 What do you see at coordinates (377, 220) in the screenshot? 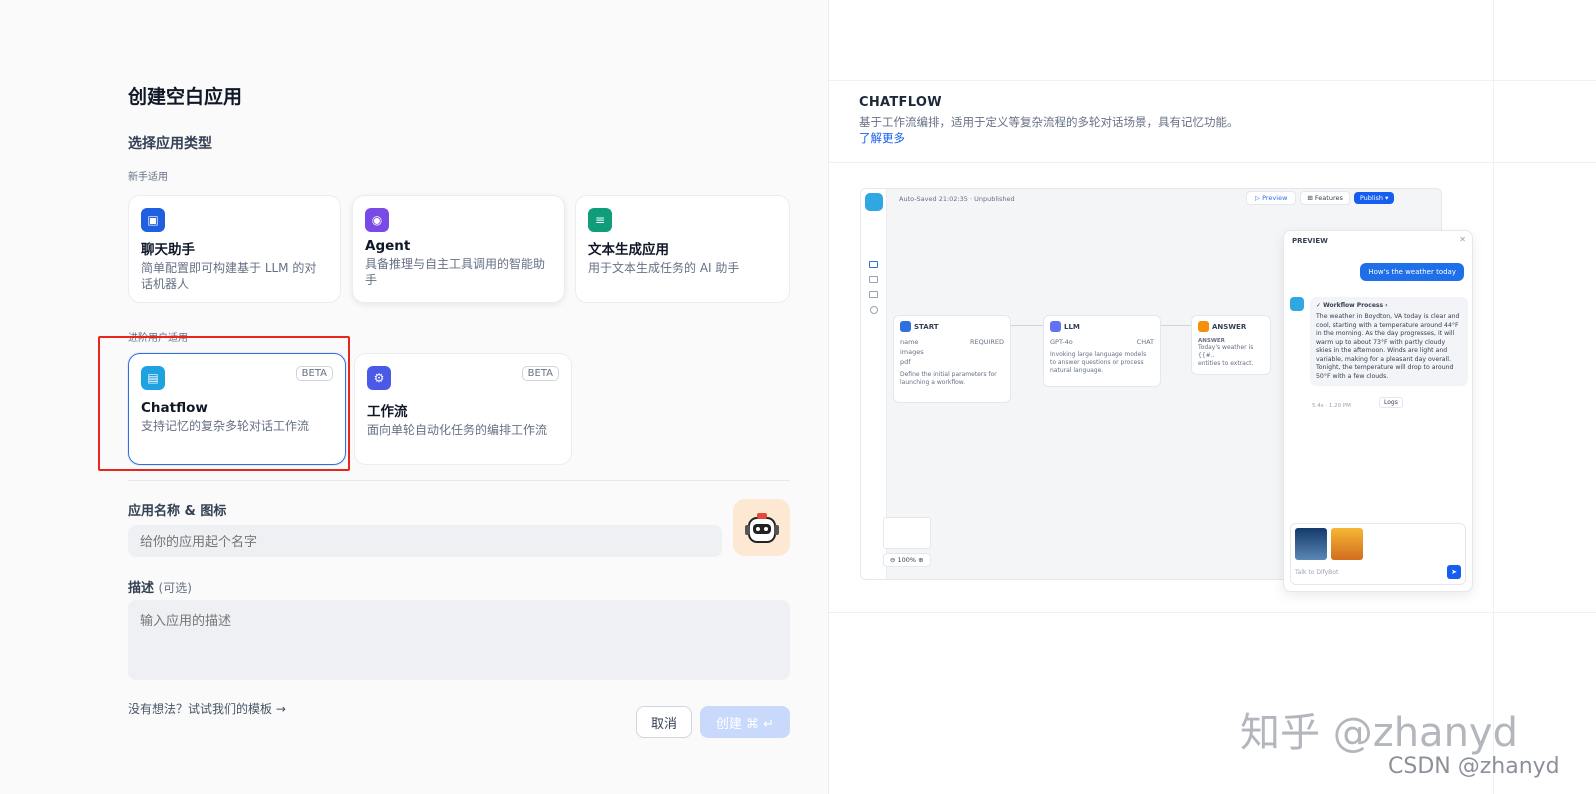
I see `agent-icon: ◉` at bounding box center [377, 220].